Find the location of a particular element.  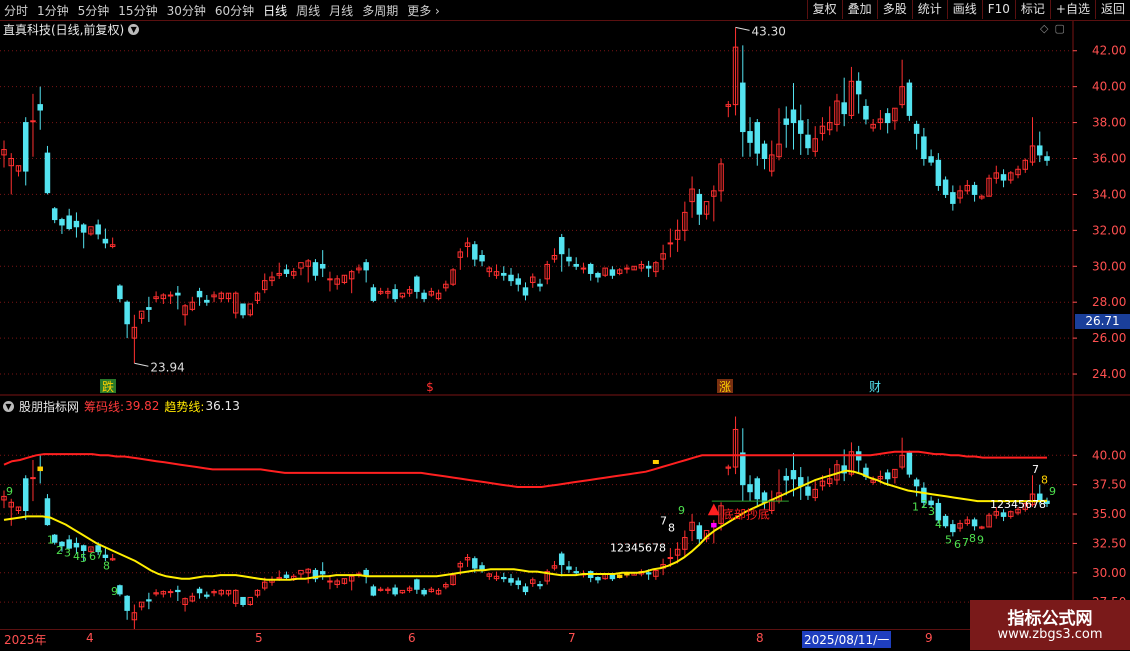

event-marker: 涨 is located at coordinates (725, 386).